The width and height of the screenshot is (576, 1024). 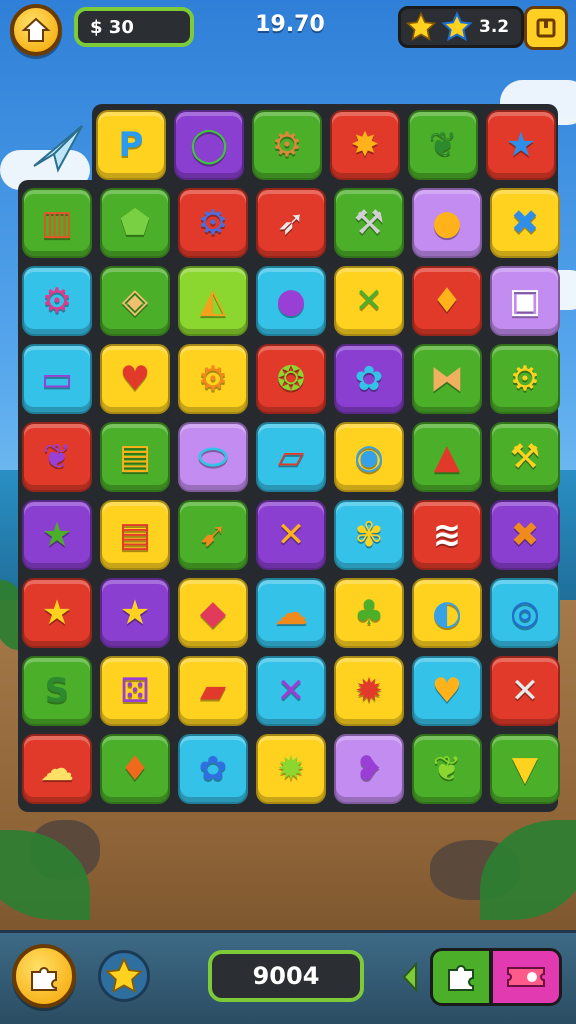 I want to click on game-tile: ▱, so click(x=291, y=457).